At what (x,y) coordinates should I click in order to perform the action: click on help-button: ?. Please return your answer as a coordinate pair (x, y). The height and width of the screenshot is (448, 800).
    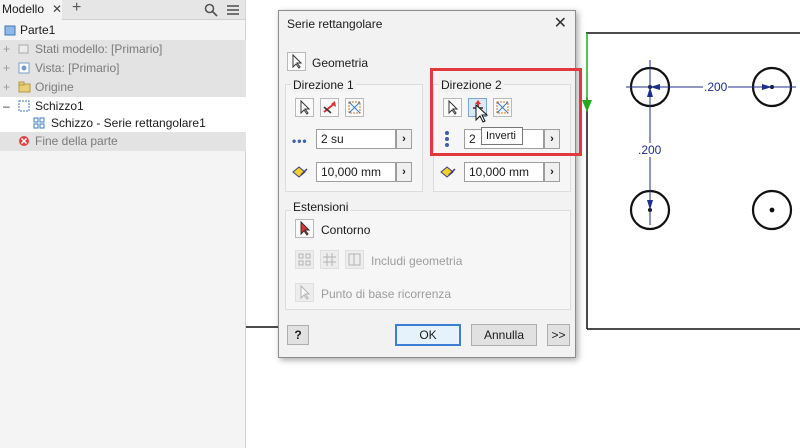
    Looking at the image, I should click on (298, 335).